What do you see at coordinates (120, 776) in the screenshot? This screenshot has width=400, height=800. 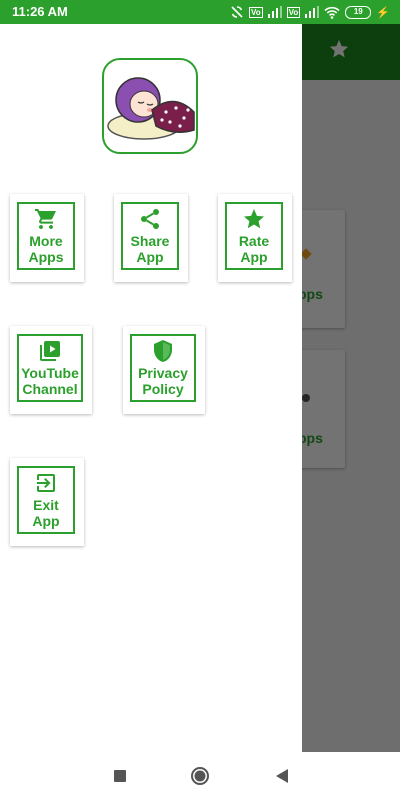 I see `recents-button-icon` at bounding box center [120, 776].